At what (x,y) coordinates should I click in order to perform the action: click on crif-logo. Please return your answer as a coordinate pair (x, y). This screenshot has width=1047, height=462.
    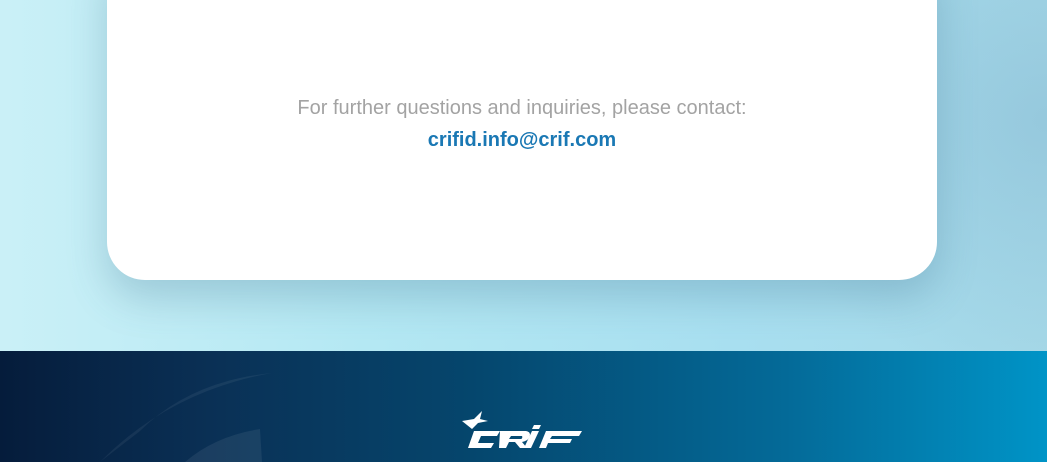
    Looking at the image, I should click on (522, 430).